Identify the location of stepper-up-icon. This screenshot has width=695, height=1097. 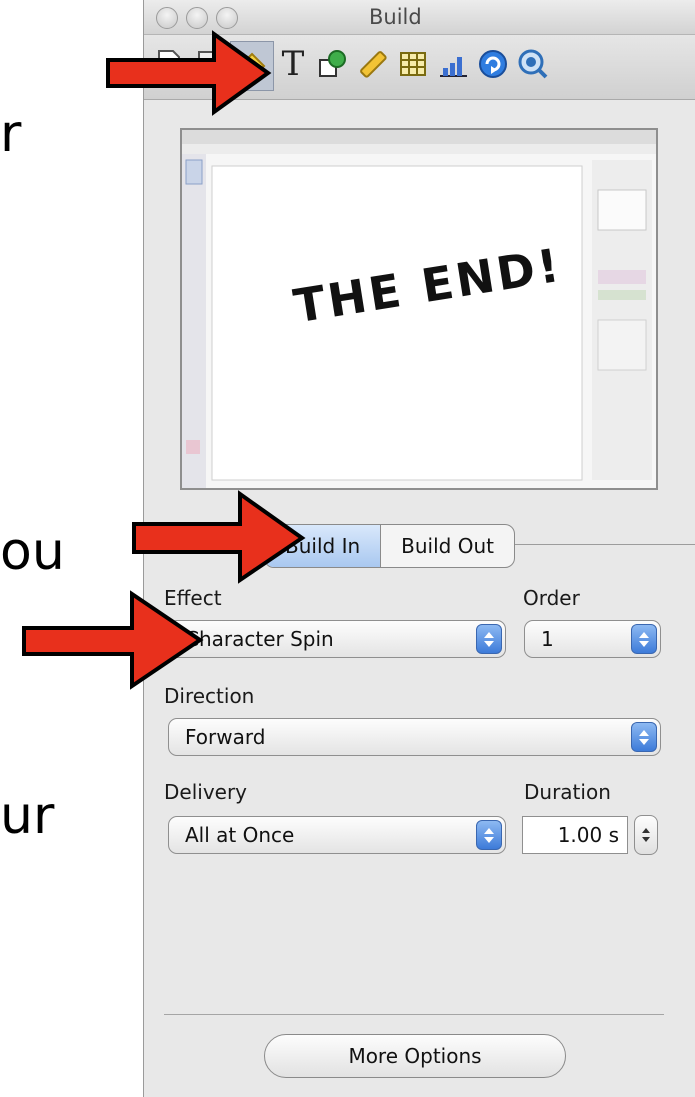
(646, 830).